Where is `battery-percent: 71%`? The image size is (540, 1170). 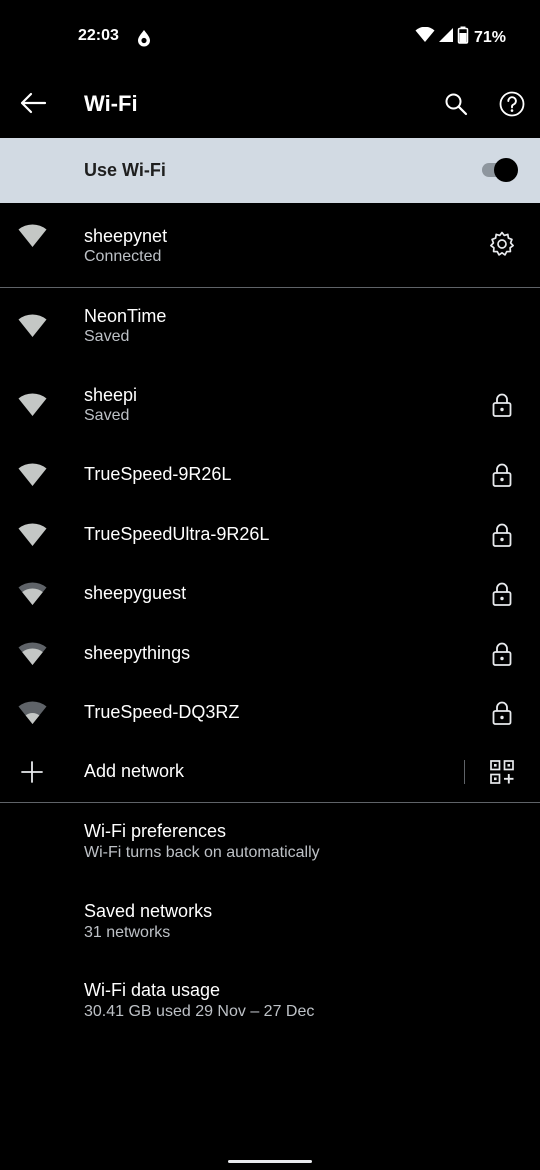 battery-percent: 71% is located at coordinates (489, 37).